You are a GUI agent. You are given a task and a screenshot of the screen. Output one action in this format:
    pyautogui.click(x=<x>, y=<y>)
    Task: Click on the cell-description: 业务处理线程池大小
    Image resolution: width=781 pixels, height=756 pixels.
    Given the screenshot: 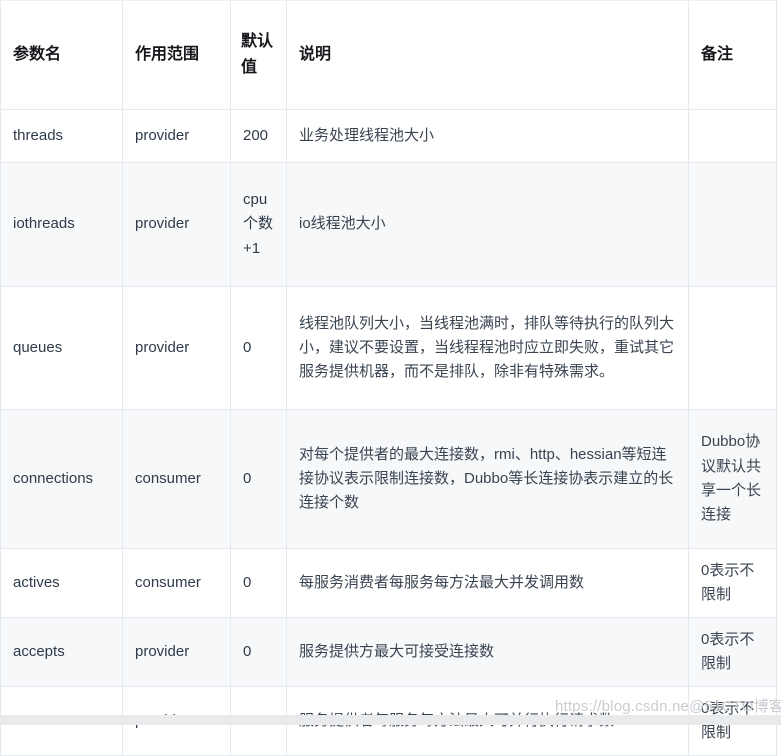 What is the action you would take?
    pyautogui.click(x=487, y=136)
    